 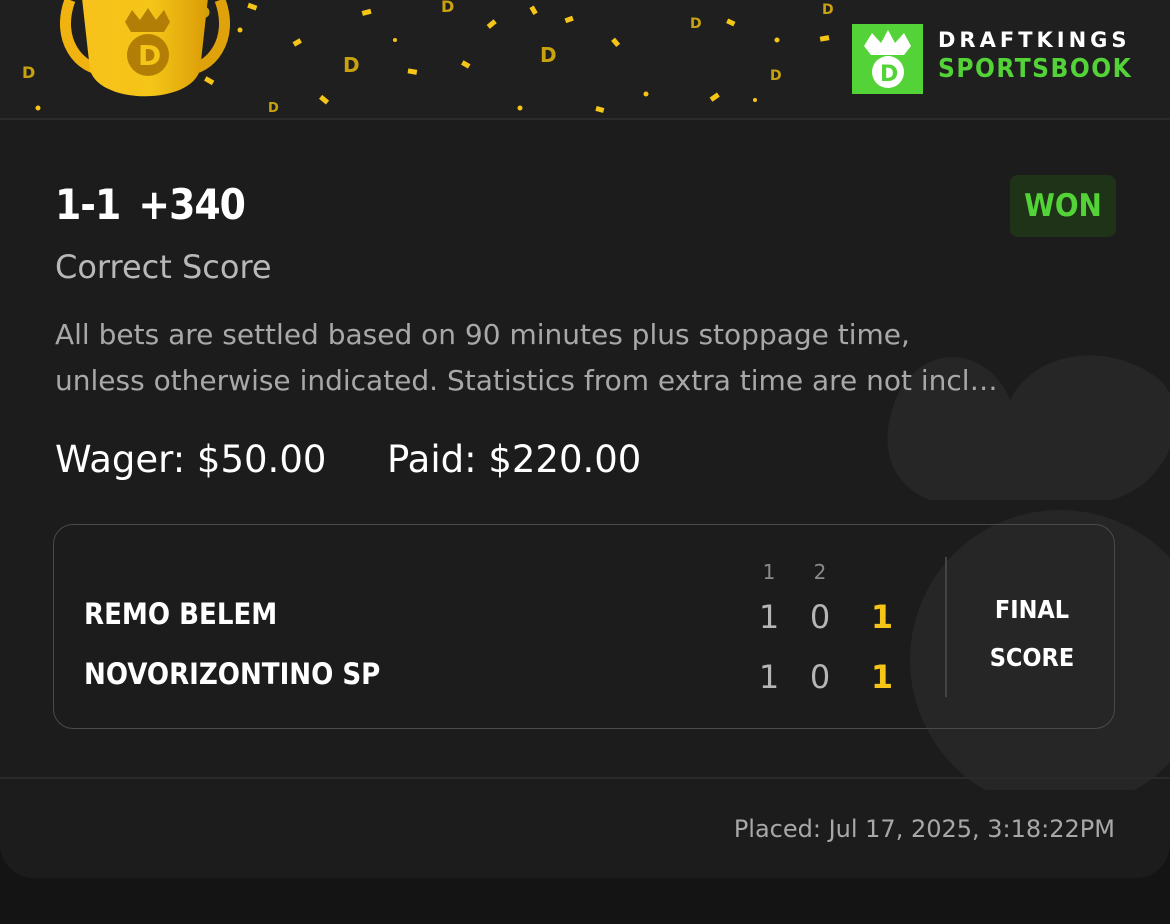 What do you see at coordinates (585, 119) in the screenshot?
I see `banner-divider` at bounding box center [585, 119].